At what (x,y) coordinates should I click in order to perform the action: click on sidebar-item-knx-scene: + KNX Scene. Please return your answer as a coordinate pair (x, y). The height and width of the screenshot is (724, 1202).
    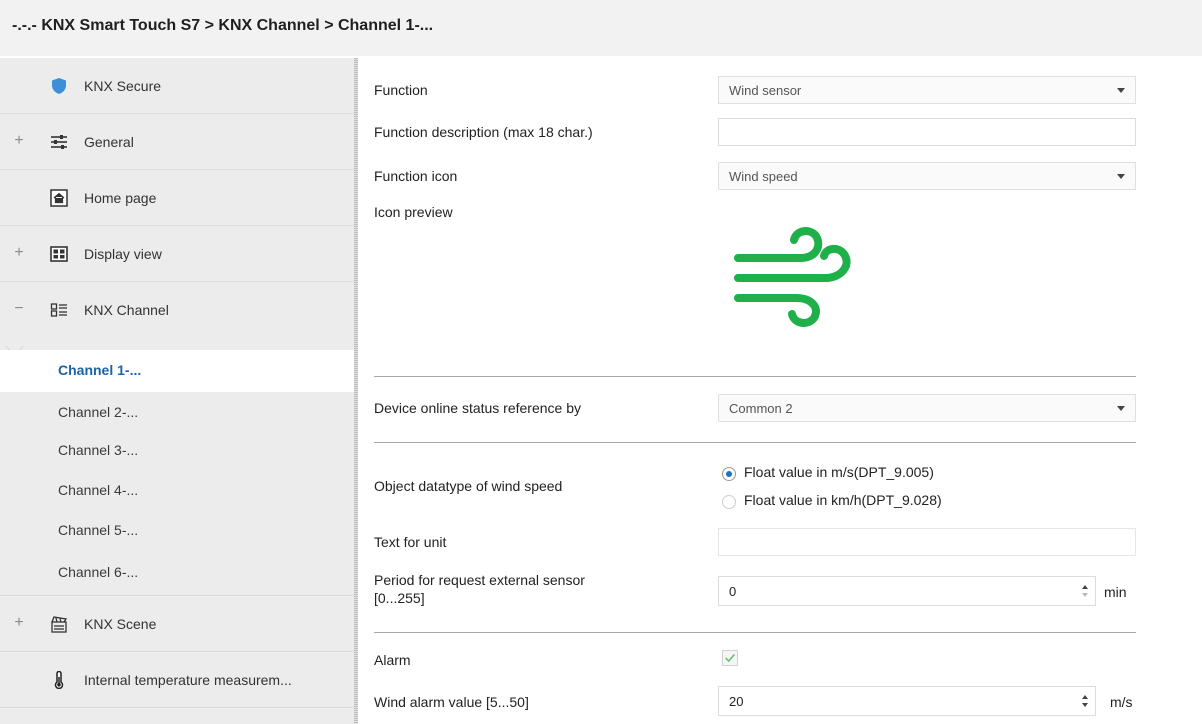
    Looking at the image, I should click on (177, 624).